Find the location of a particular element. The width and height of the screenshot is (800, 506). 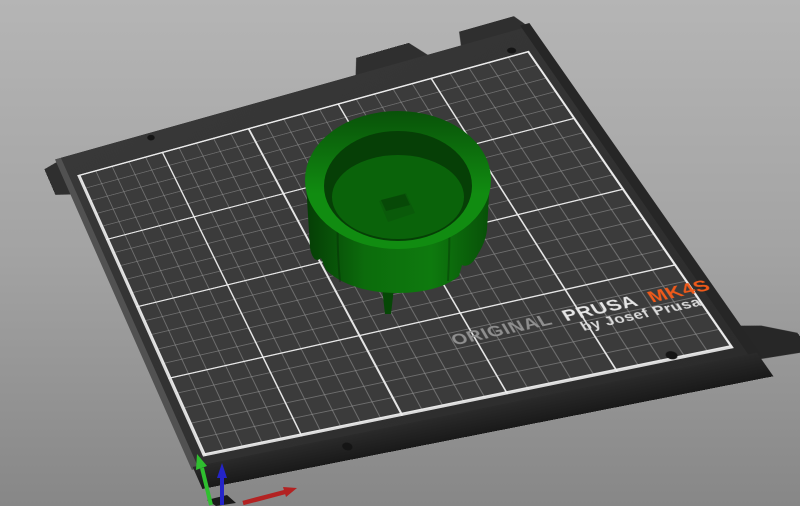

origin-cube is located at coordinates (221, 500).